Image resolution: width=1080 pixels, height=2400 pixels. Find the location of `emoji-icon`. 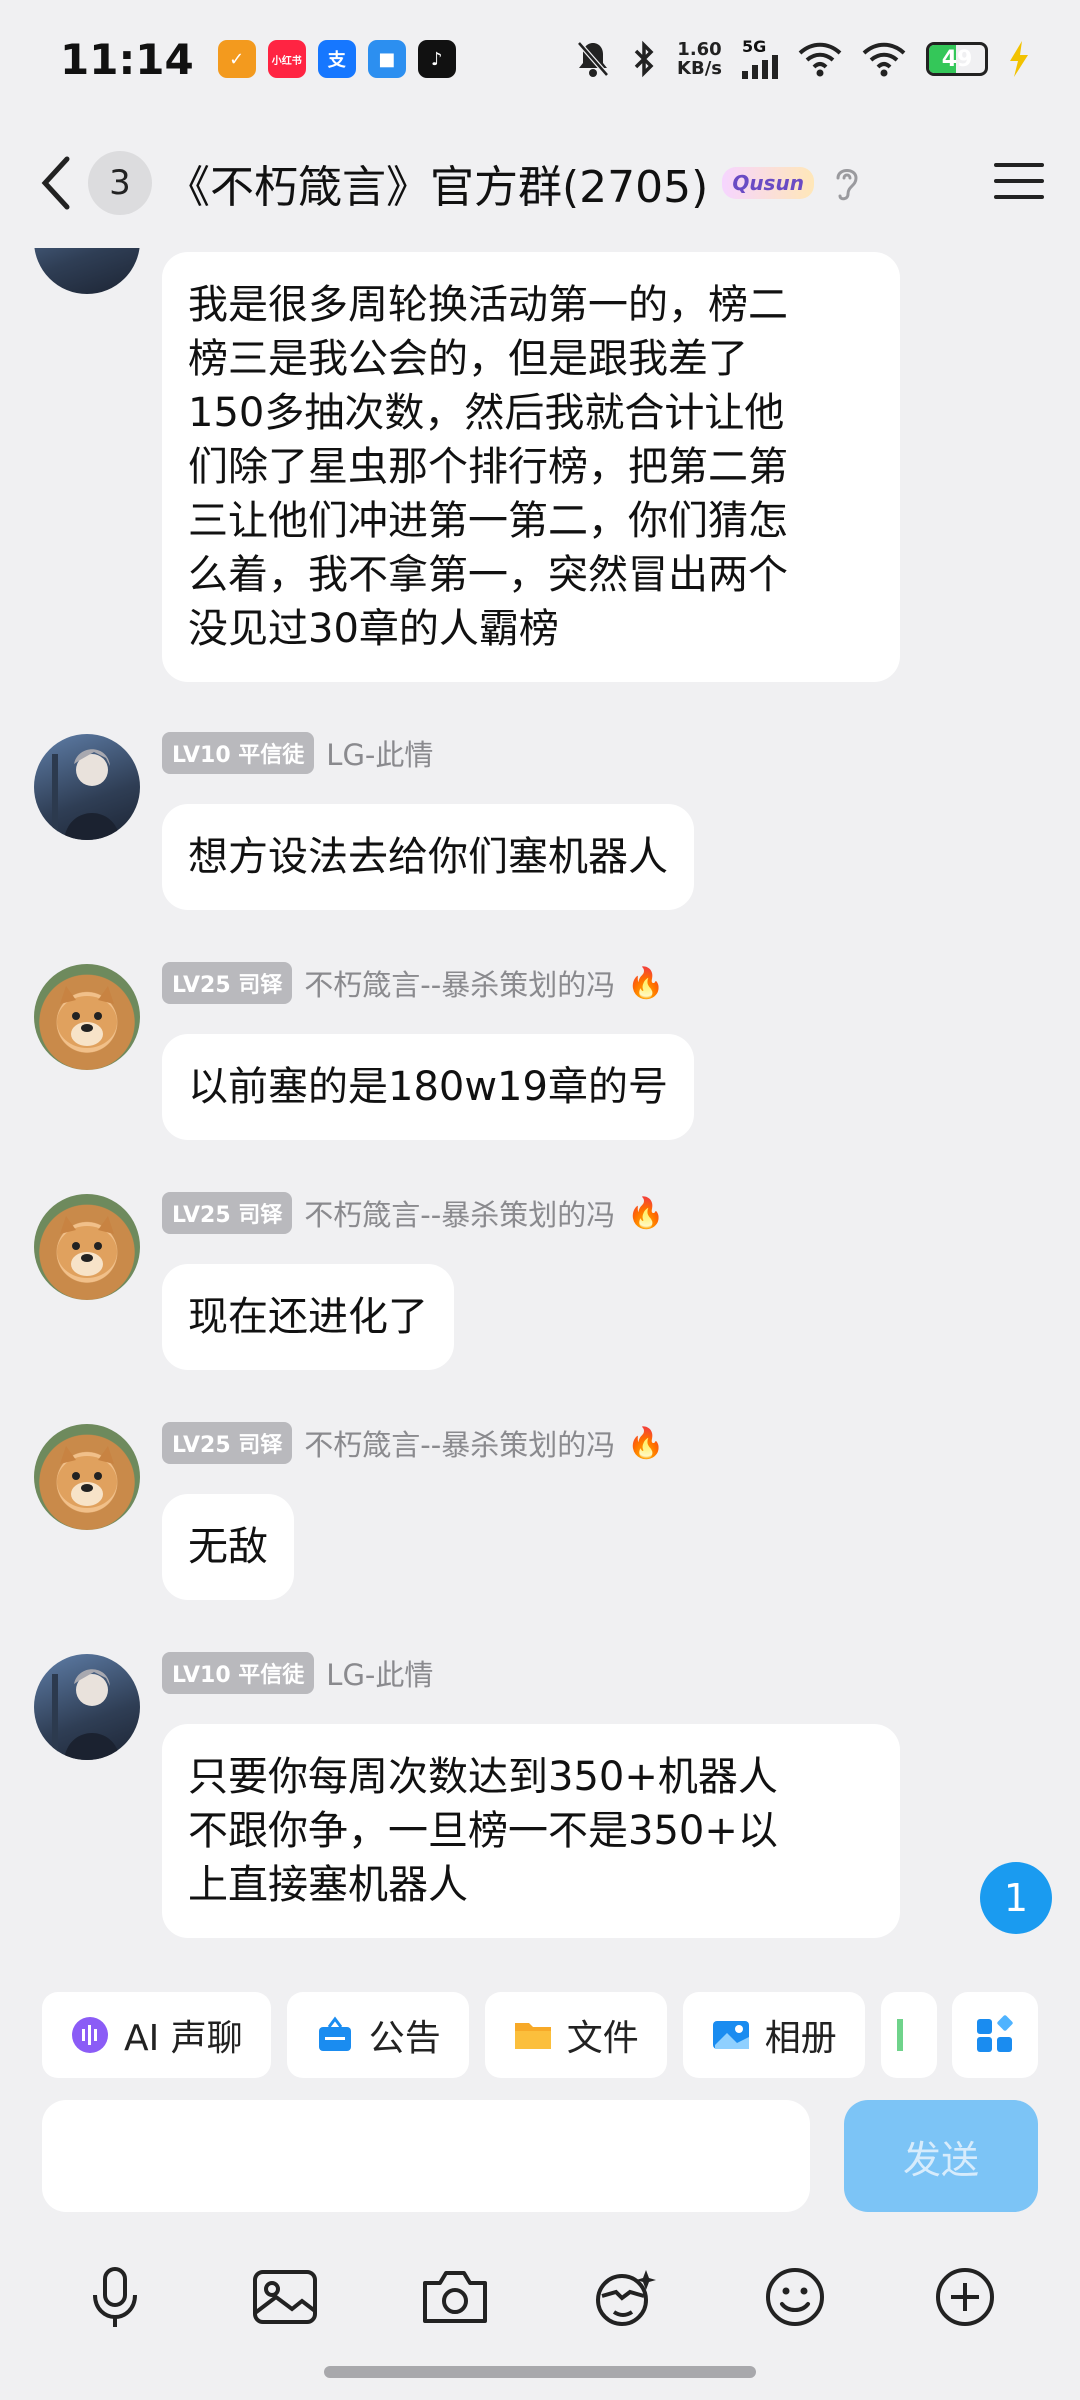

emoji-icon is located at coordinates (795, 2297).